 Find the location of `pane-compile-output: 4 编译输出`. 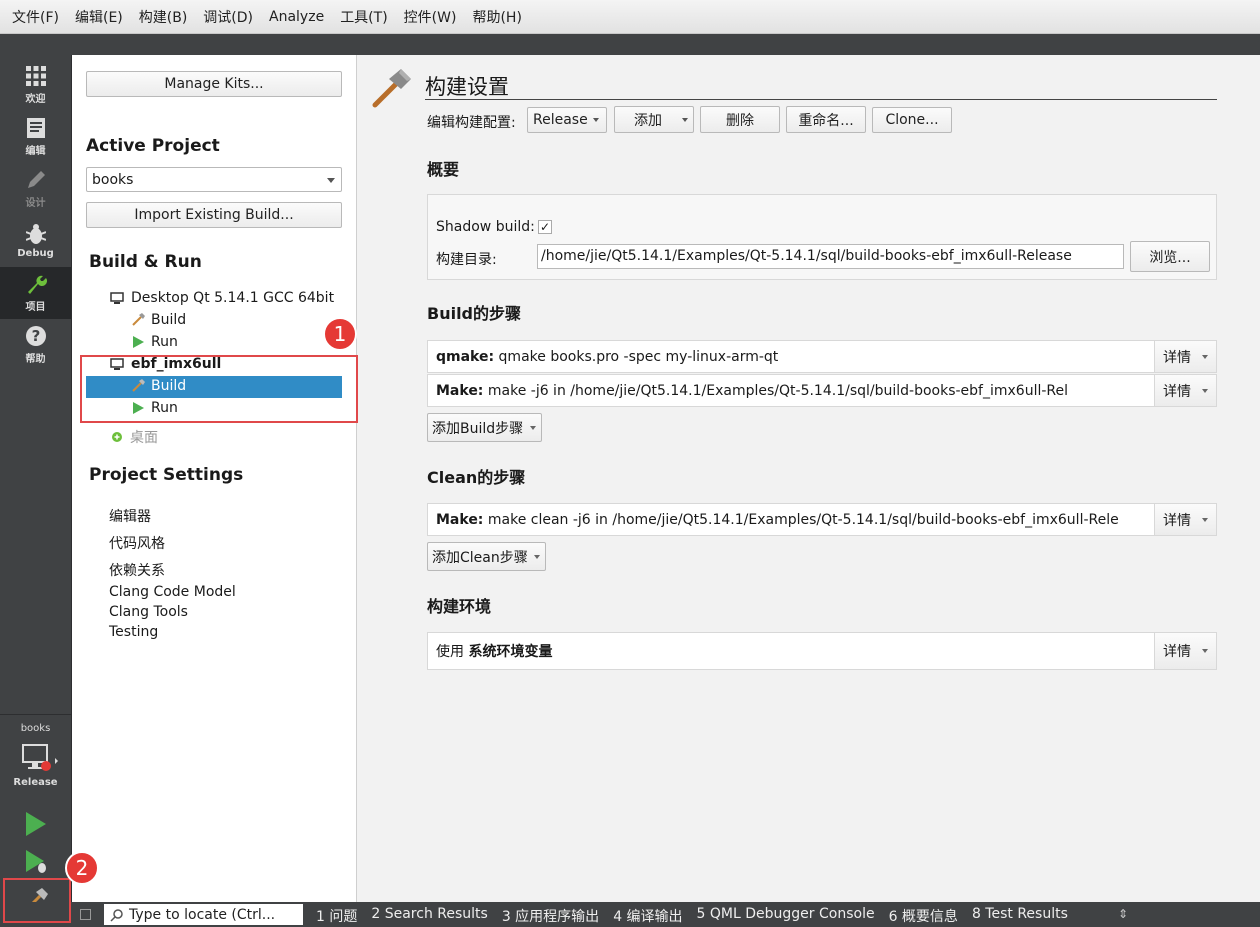

pane-compile-output: 4 编译输出 is located at coordinates (647, 916).